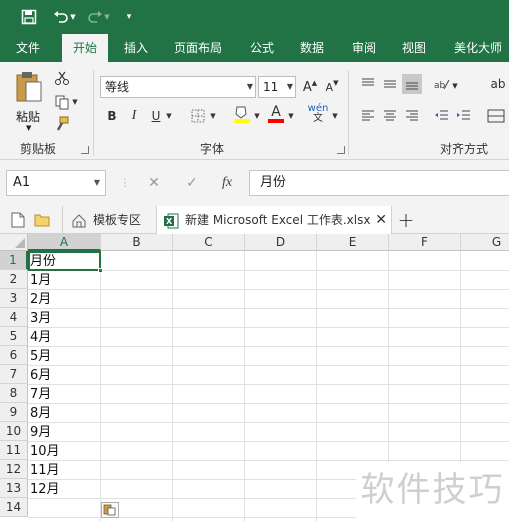  I want to click on tab-file: 文件, so click(28, 48).